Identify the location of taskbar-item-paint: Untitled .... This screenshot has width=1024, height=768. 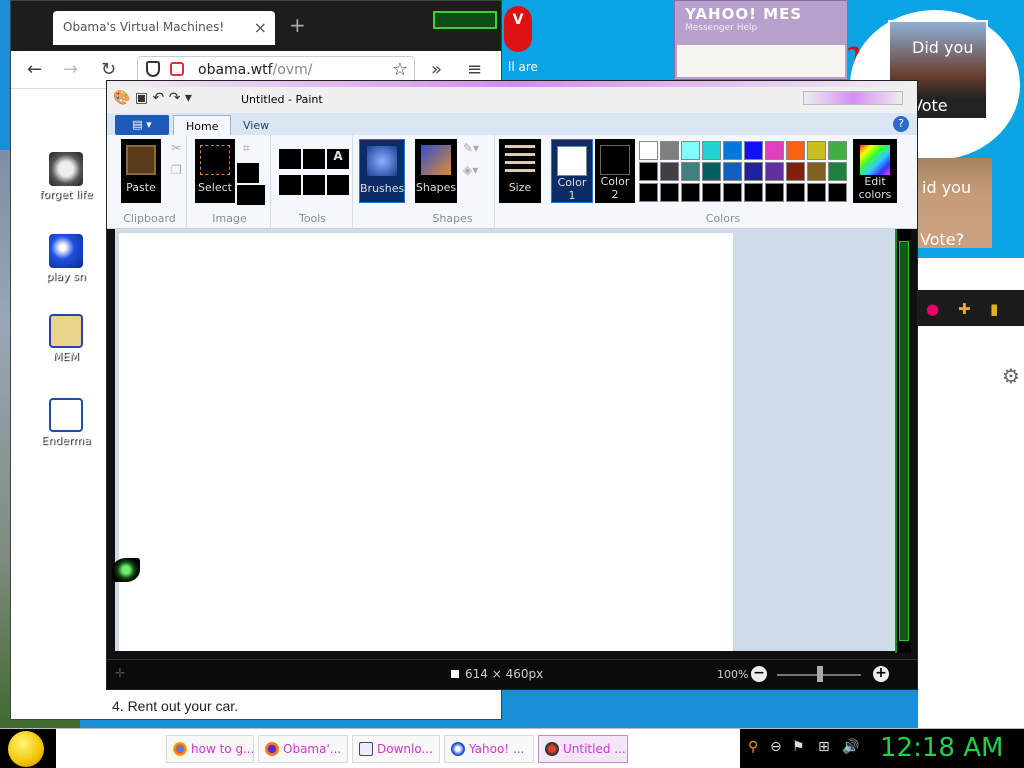
(583, 749).